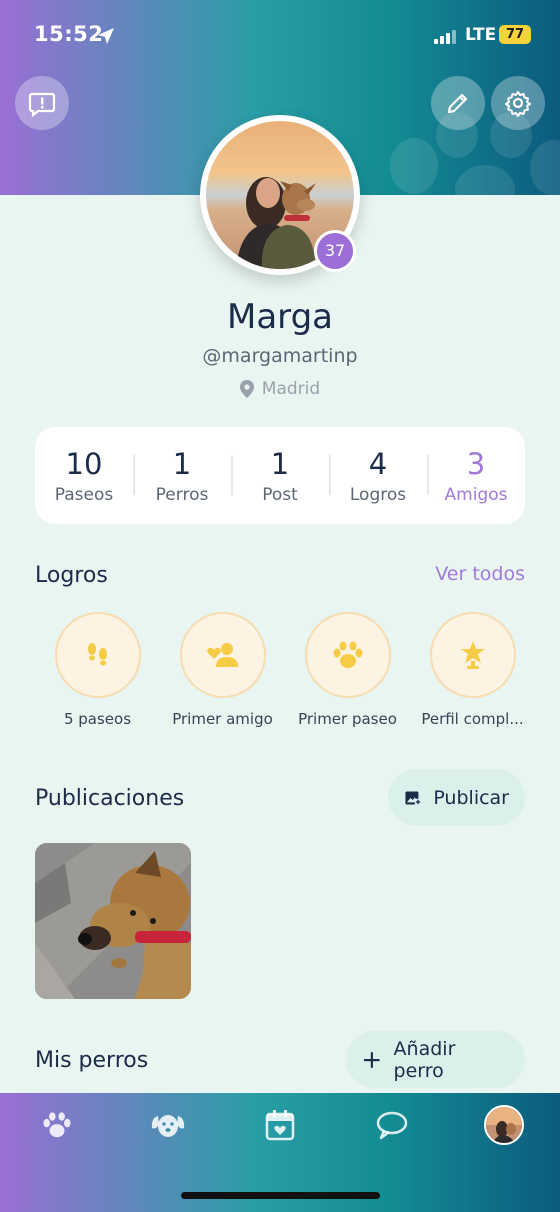 This screenshot has width=560, height=1212. I want to click on add-photo-icon, so click(413, 798).